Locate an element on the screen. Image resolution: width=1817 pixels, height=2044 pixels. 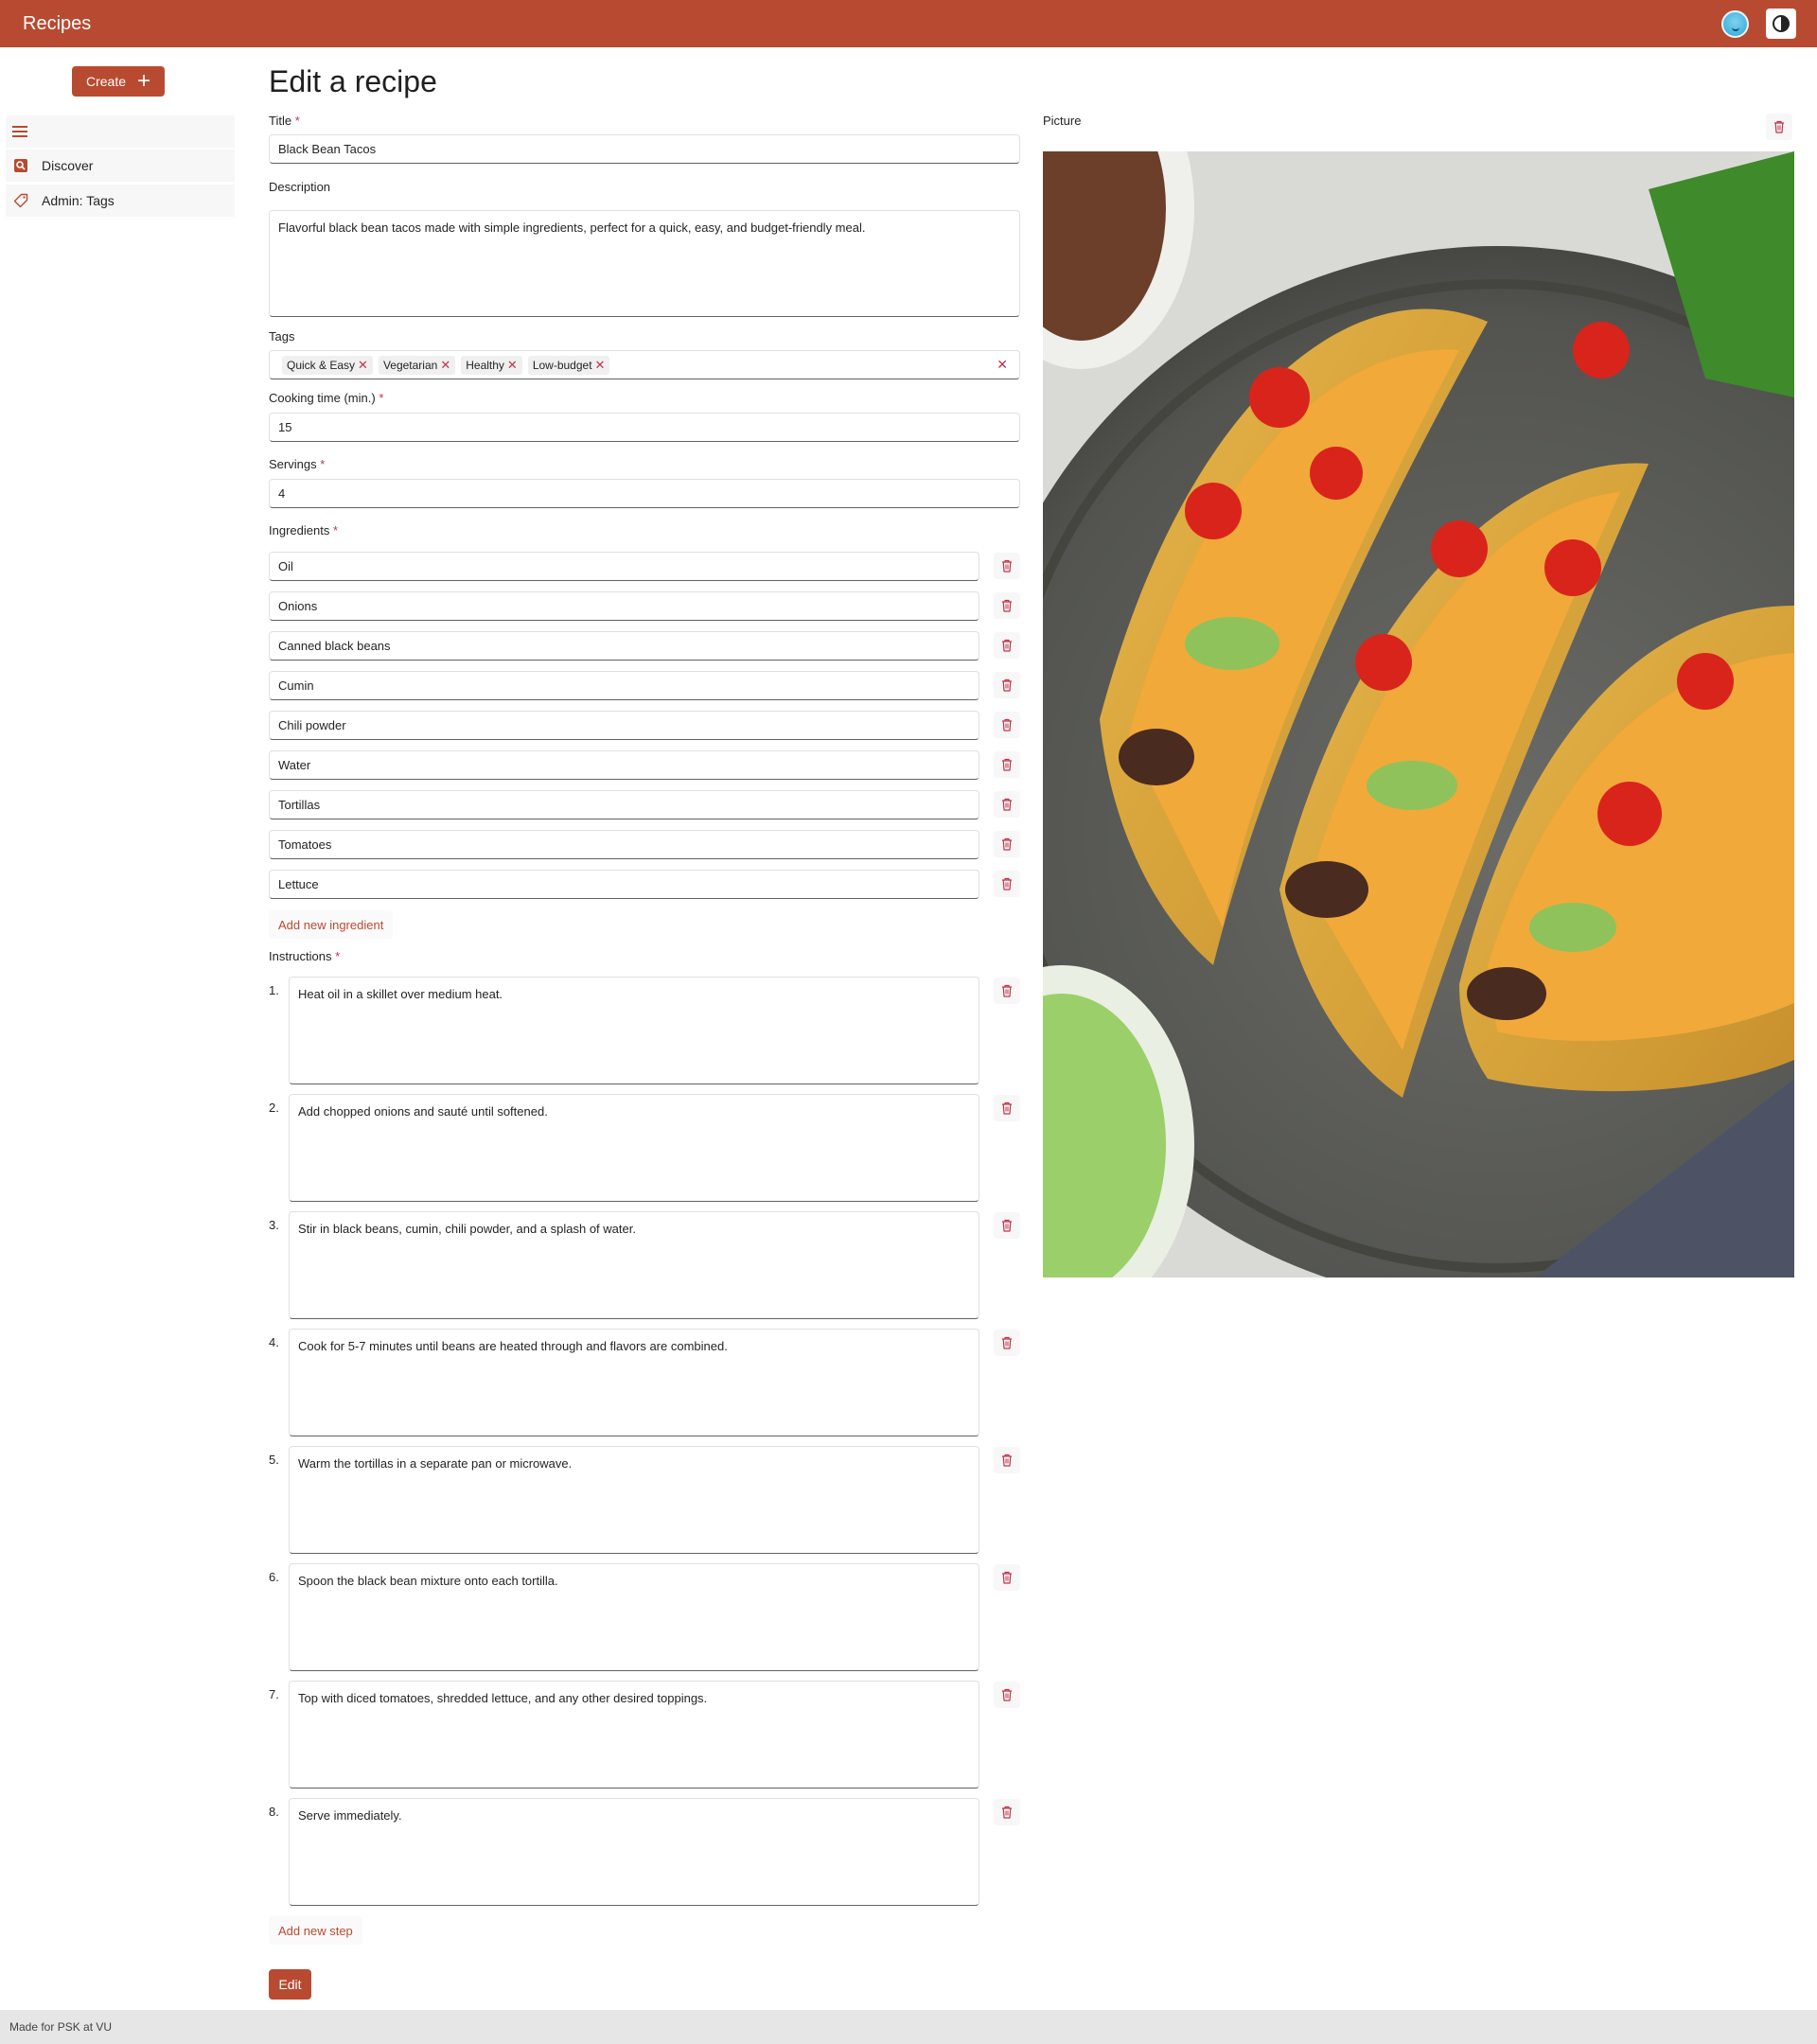
tags-label: Tags is located at coordinates (282, 336).